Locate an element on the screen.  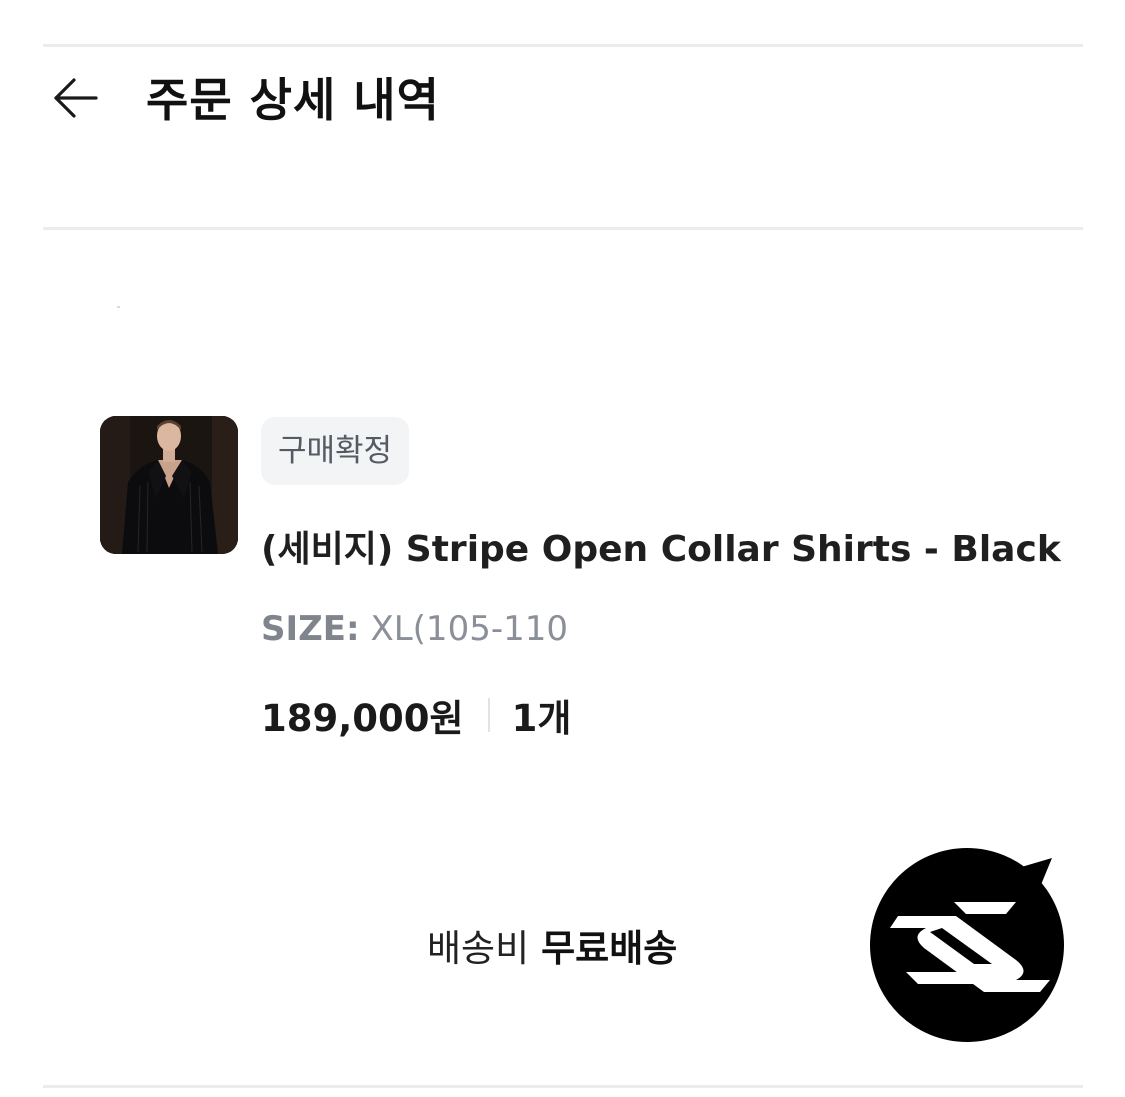
product-thumbnail is located at coordinates (169, 485).